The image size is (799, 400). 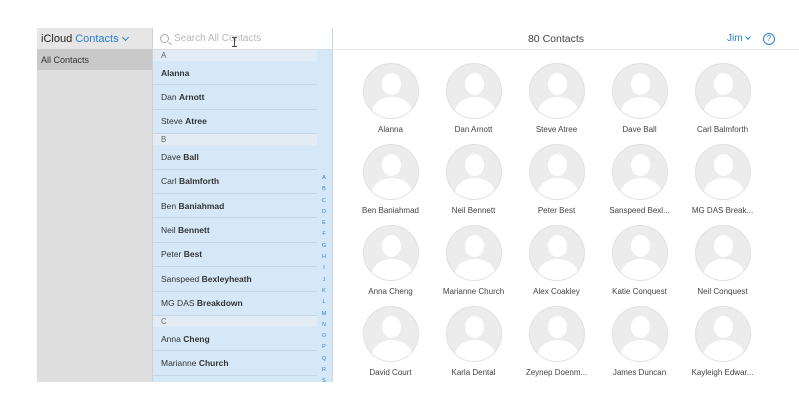 What do you see at coordinates (473, 184) in the screenshot?
I see `contact-card: Neil Bennett` at bounding box center [473, 184].